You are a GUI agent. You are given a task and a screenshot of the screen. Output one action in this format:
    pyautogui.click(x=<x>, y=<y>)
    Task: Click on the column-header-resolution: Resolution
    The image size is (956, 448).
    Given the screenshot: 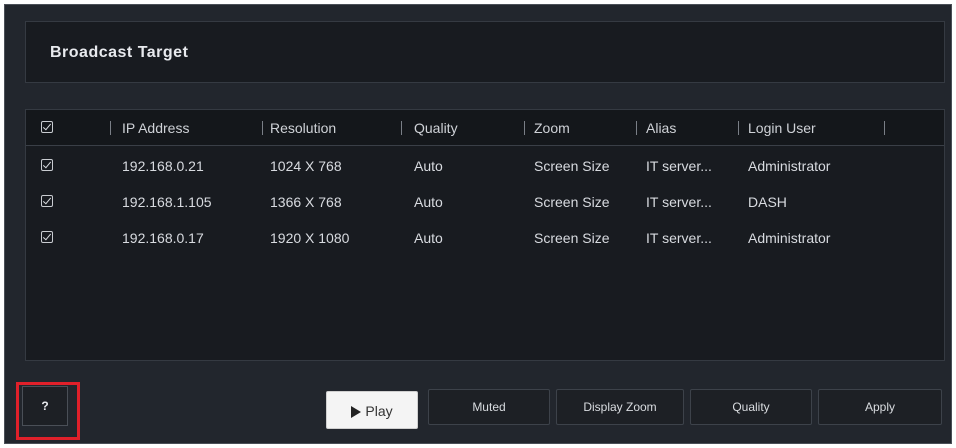 What is the action you would take?
    pyautogui.click(x=303, y=128)
    